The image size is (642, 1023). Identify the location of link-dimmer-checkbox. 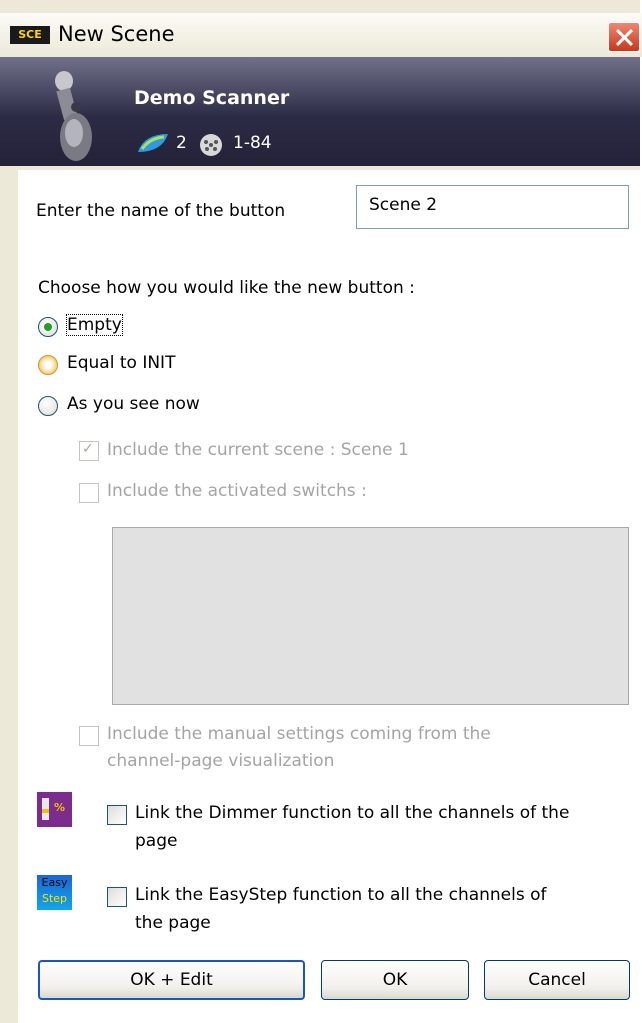
(117, 815).